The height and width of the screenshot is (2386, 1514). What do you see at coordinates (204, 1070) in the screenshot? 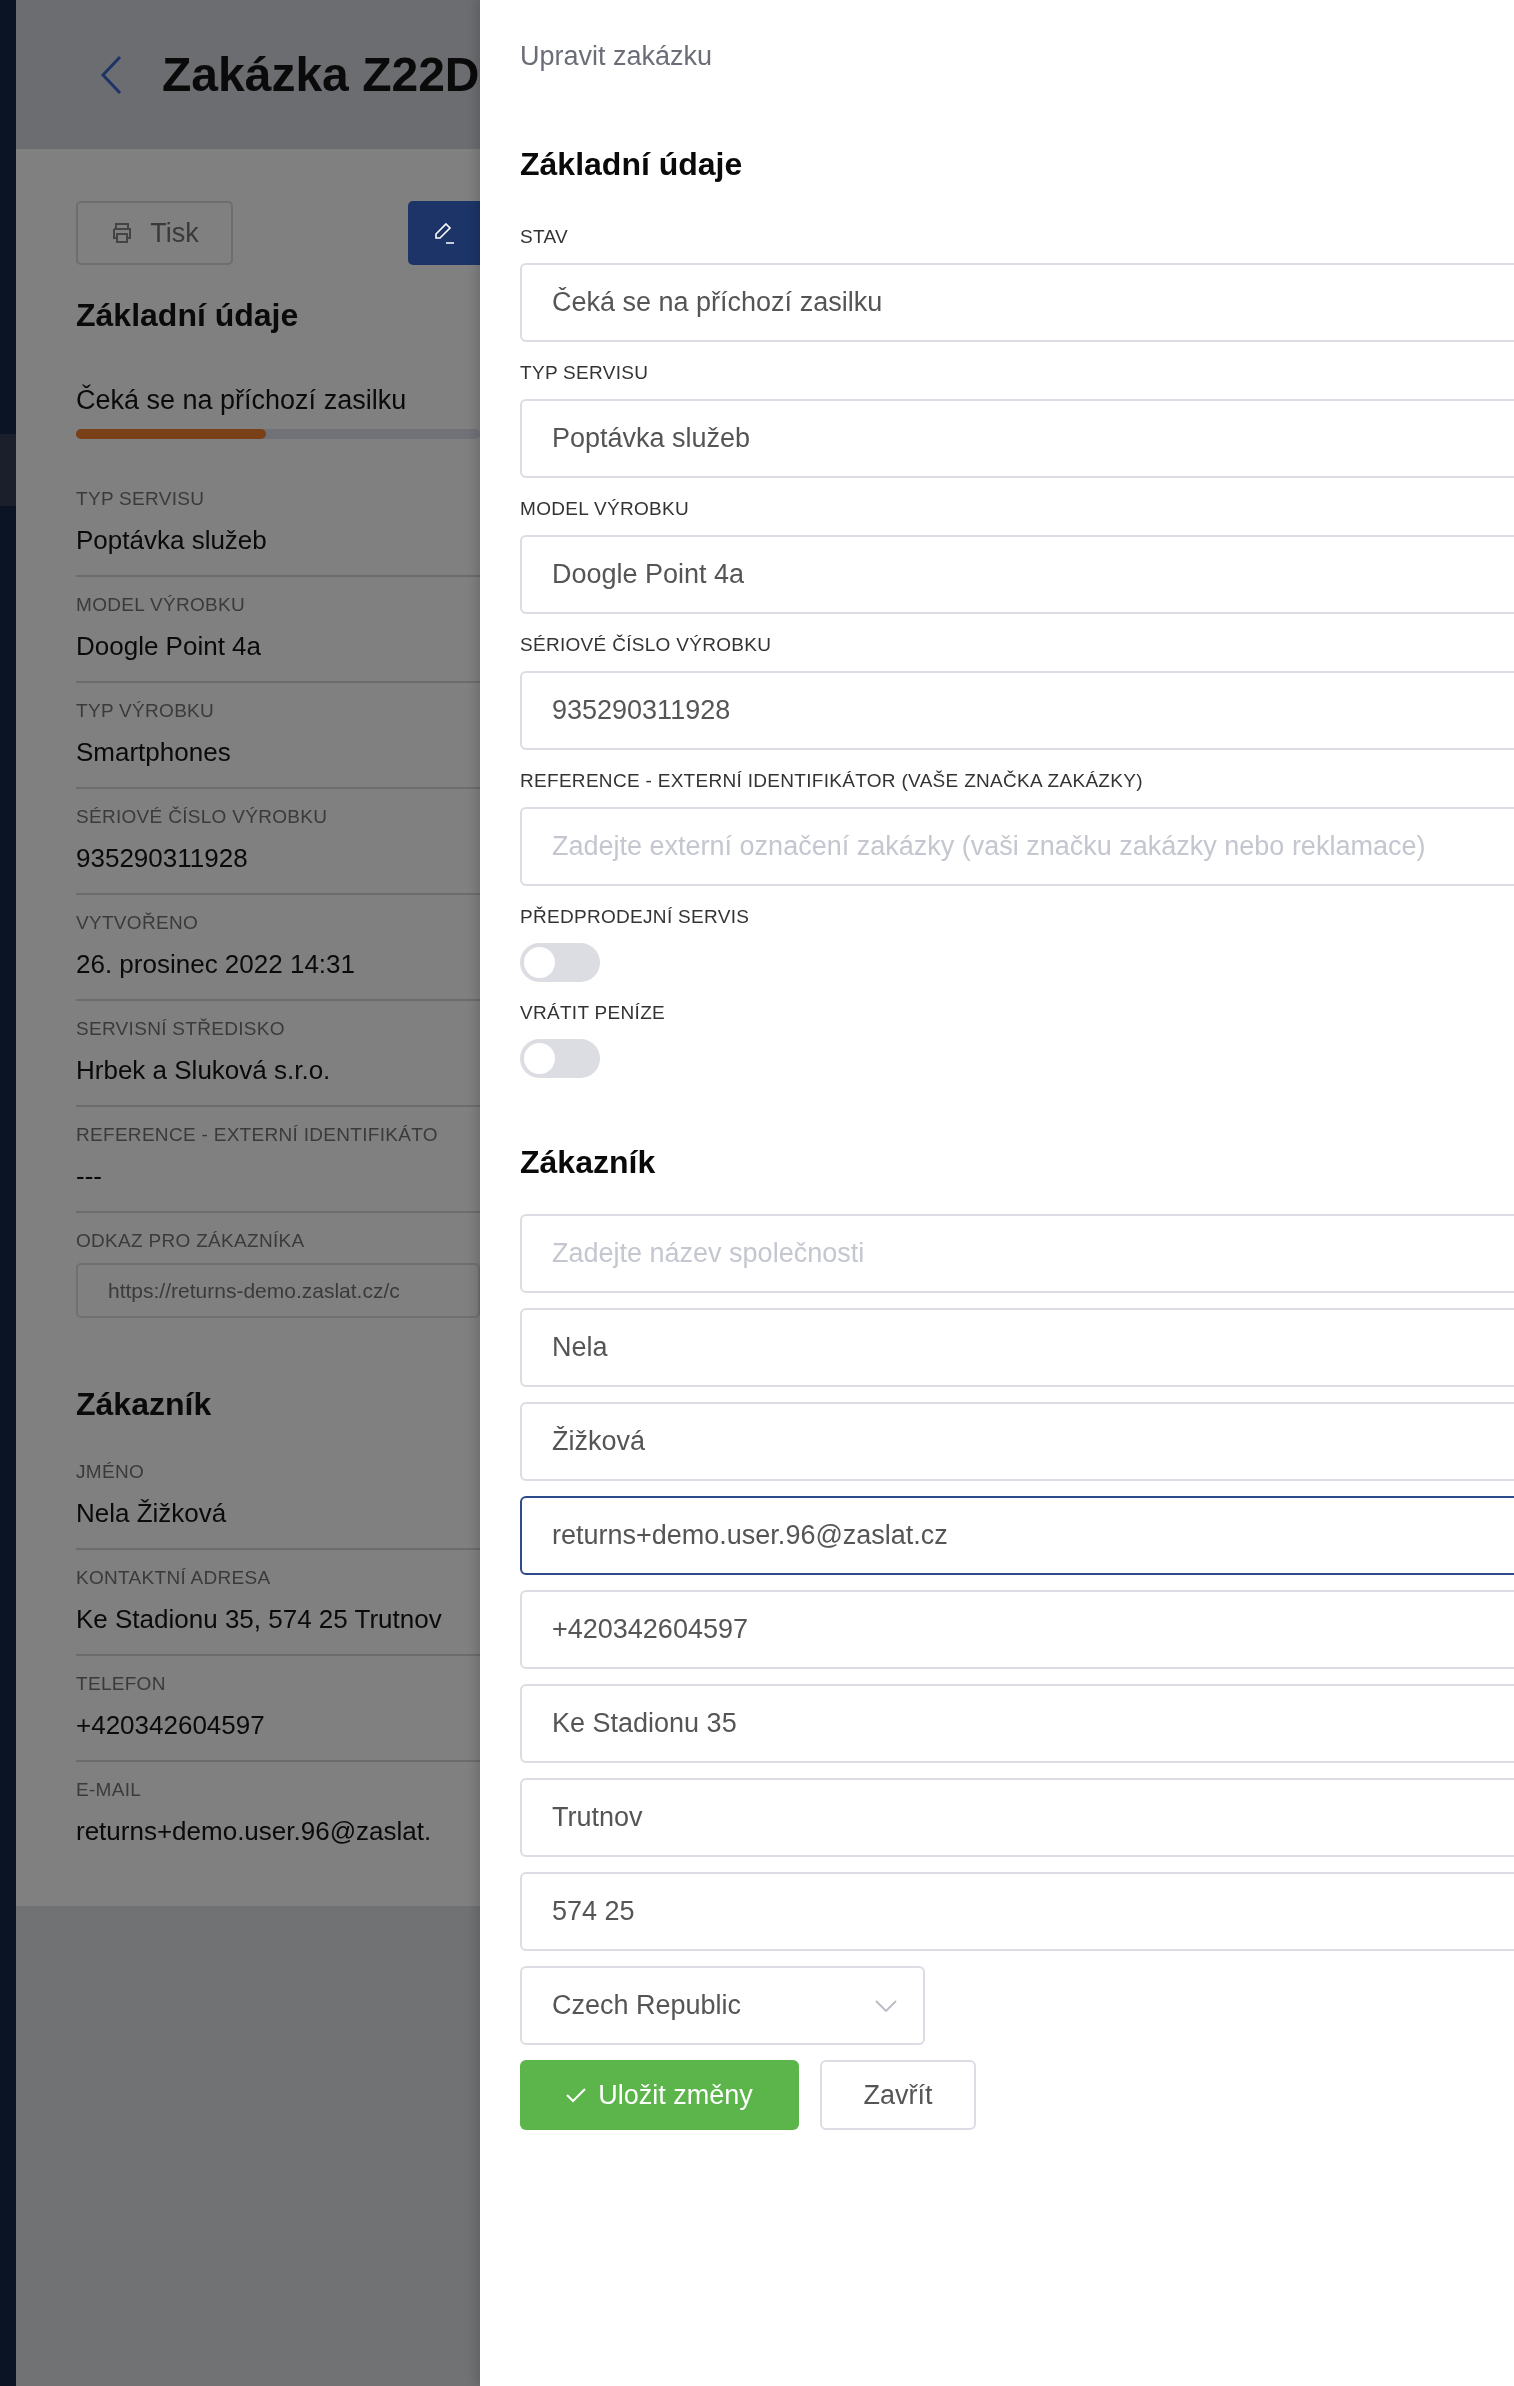
I see `field-value: Hrbek a Sluková s.r.o.` at bounding box center [204, 1070].